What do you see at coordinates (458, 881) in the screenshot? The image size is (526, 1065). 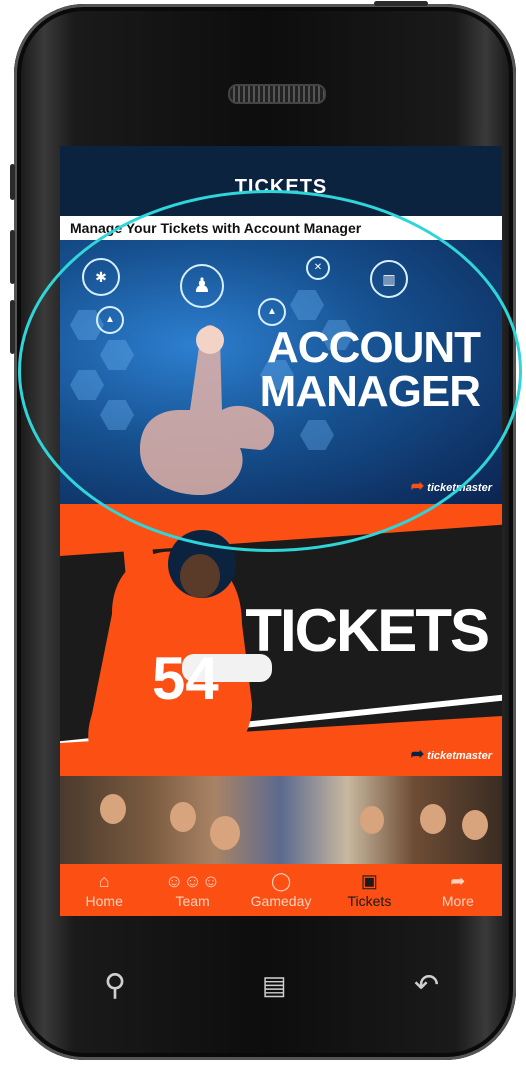 I see `more-icon: ➦` at bounding box center [458, 881].